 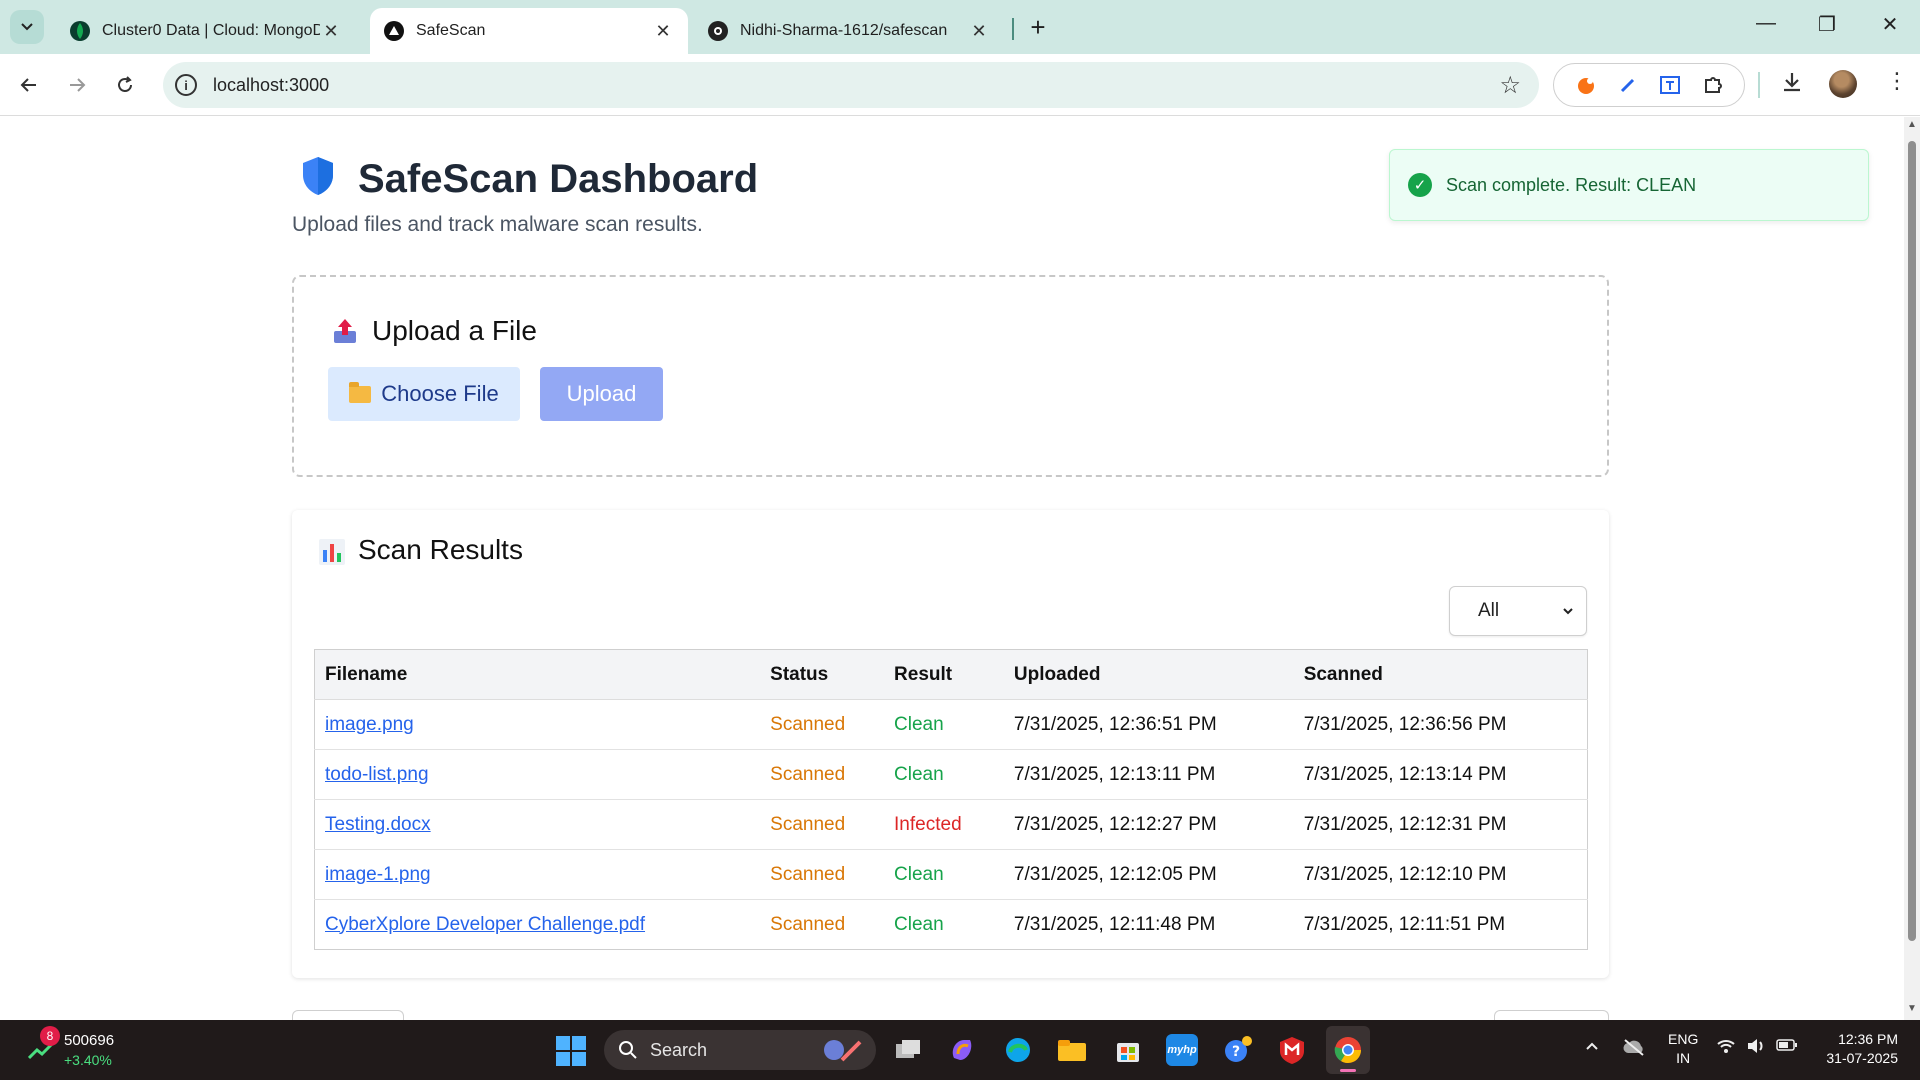 I want to click on browser-toolbar: i localhost:3000 ☆ ⋮, so click(x=960, y=85).